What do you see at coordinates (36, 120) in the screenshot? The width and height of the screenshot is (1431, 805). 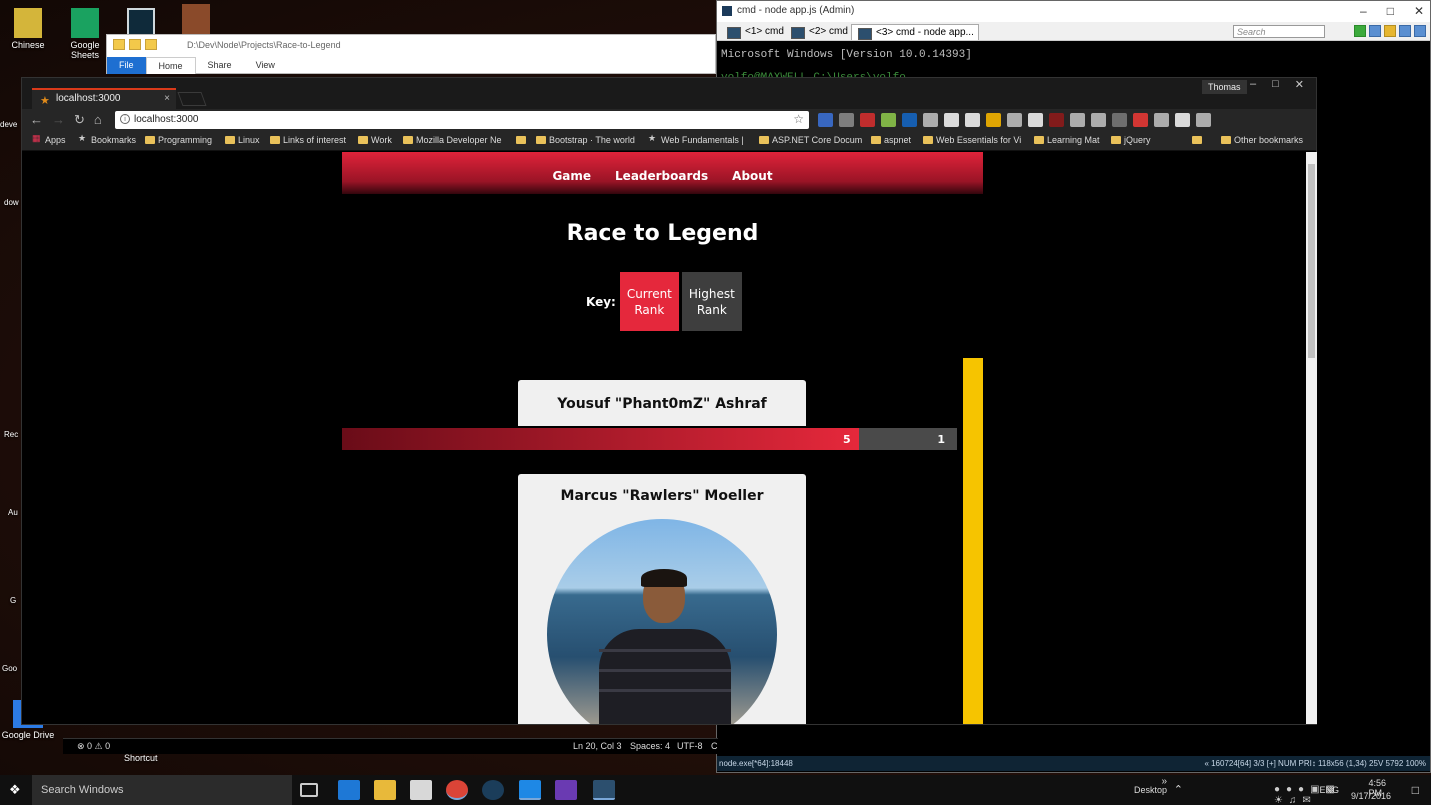 I see `back-icon: ←` at bounding box center [36, 120].